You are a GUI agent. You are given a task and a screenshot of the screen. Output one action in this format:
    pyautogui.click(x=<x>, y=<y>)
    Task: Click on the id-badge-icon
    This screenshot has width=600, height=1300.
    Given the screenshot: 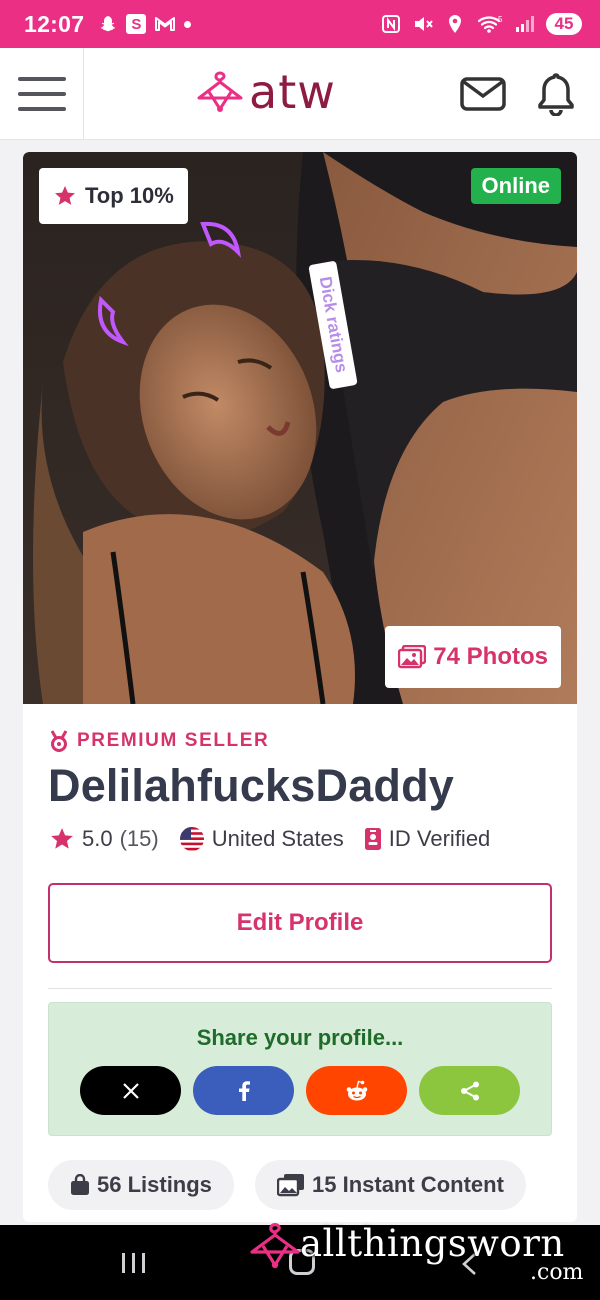 What is the action you would take?
    pyautogui.click(x=372, y=839)
    